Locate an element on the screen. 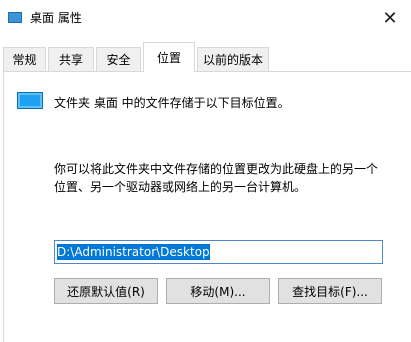 The height and width of the screenshot is (342, 411). tab-general: 常规 is located at coordinates (24, 59).